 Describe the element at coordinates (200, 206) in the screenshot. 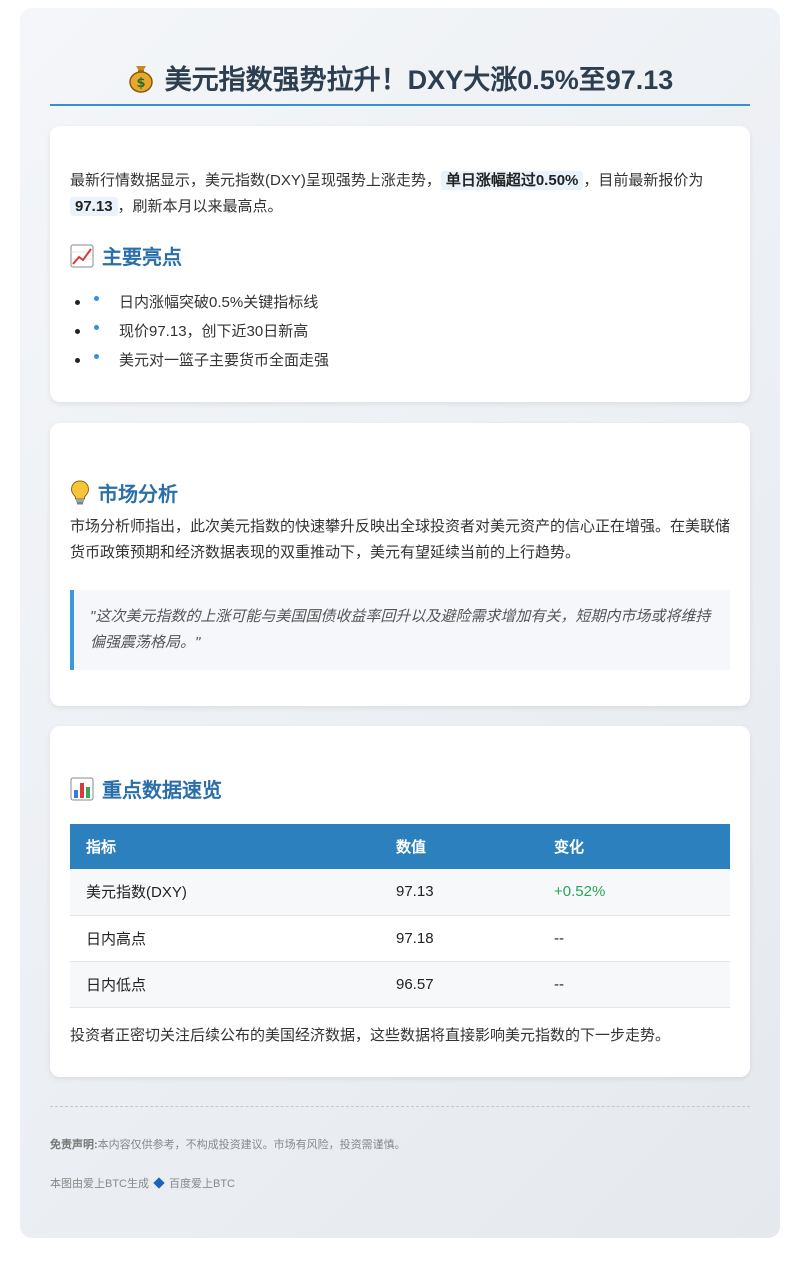

I see `intro-text-after: ，刷新本月以来最高点。` at that location.